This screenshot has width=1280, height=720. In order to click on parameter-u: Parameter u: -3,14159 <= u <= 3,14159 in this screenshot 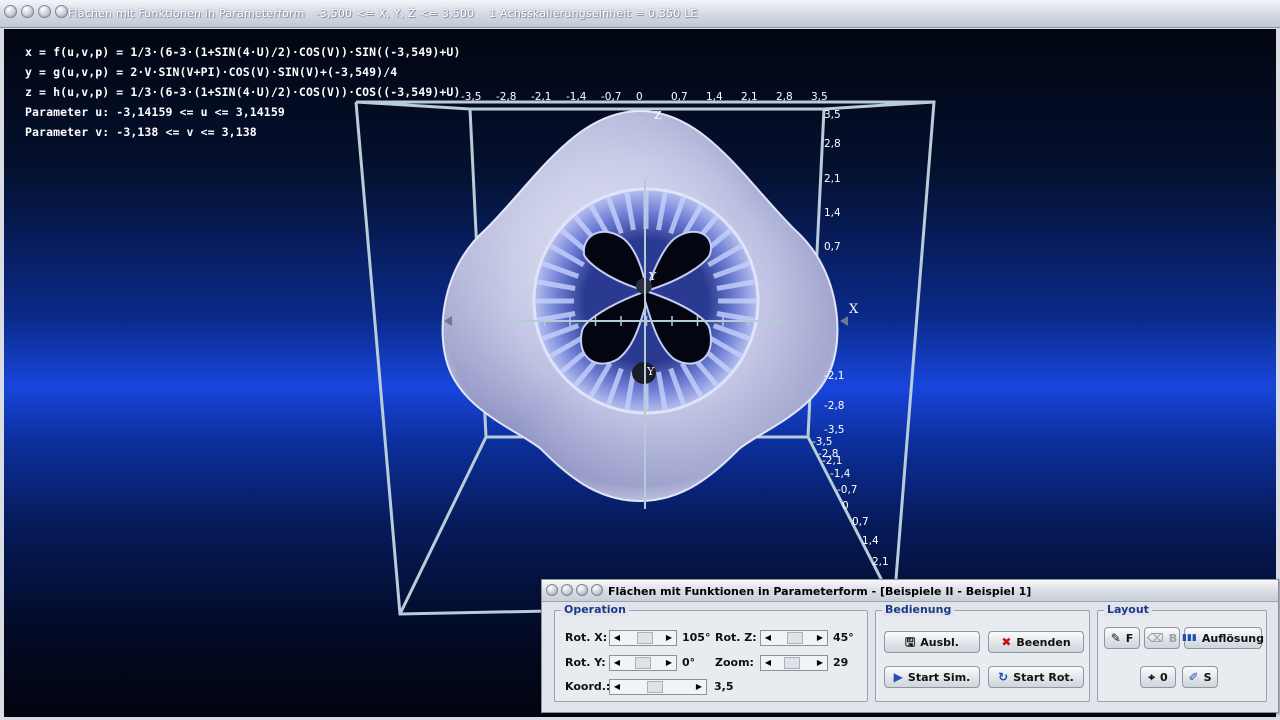, I will do `click(155, 112)`.